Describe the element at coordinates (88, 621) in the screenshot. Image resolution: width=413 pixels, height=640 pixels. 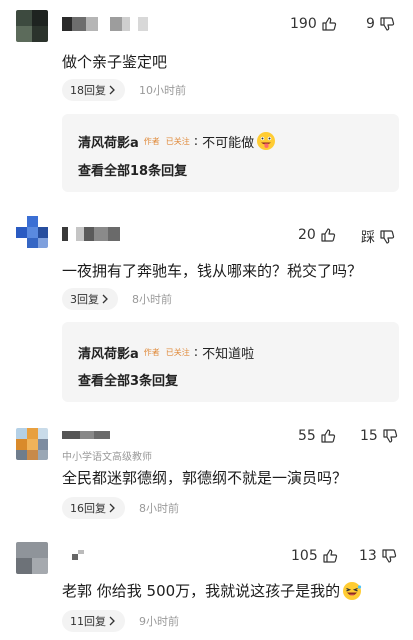
I see `replies-label: 11回复` at that location.